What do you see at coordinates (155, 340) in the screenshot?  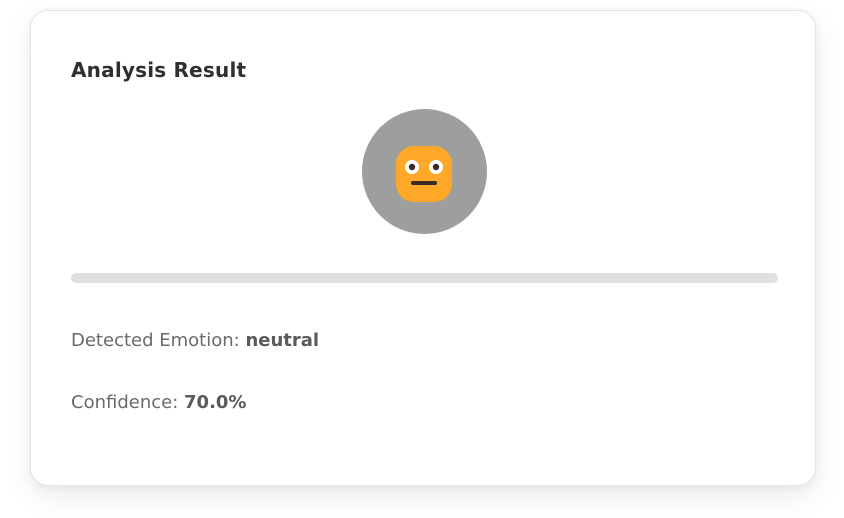 I see `detected-emotion-label: Detected Emotion:` at bounding box center [155, 340].